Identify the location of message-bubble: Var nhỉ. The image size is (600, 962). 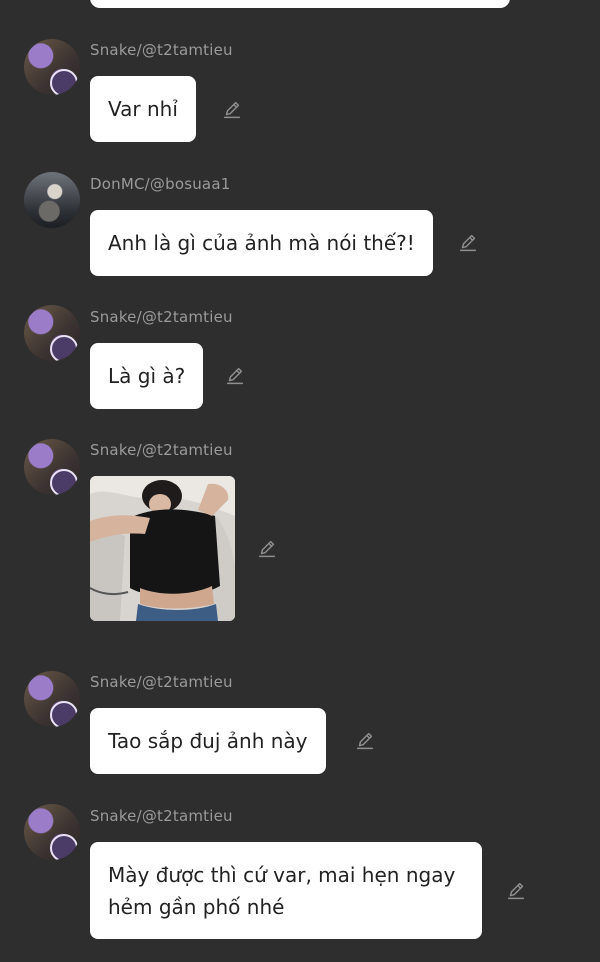
(143, 109).